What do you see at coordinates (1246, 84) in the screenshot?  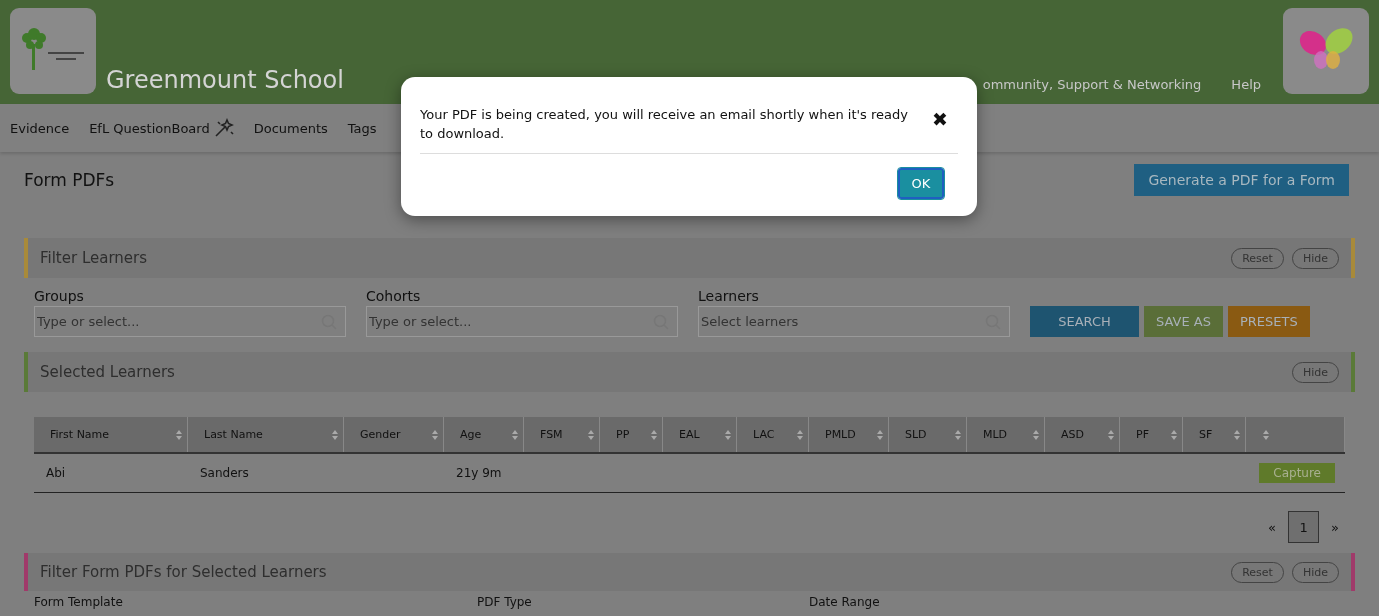 I see `header-link: Help` at bounding box center [1246, 84].